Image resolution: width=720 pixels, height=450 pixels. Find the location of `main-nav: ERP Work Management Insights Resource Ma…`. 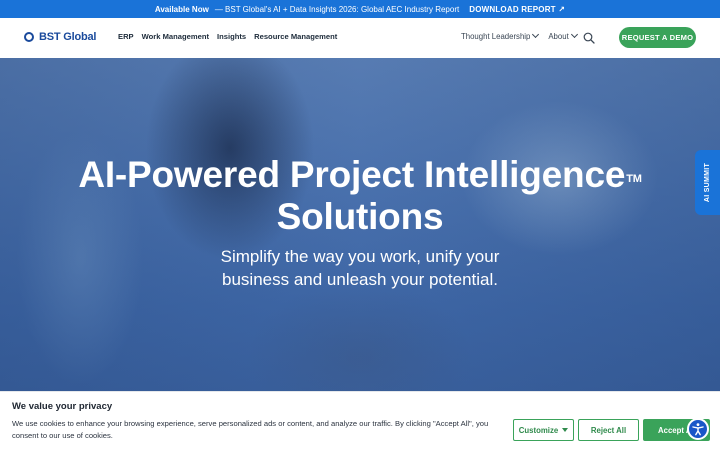

main-nav: ERP Work Management Insights Resource Ma… is located at coordinates (227, 36).